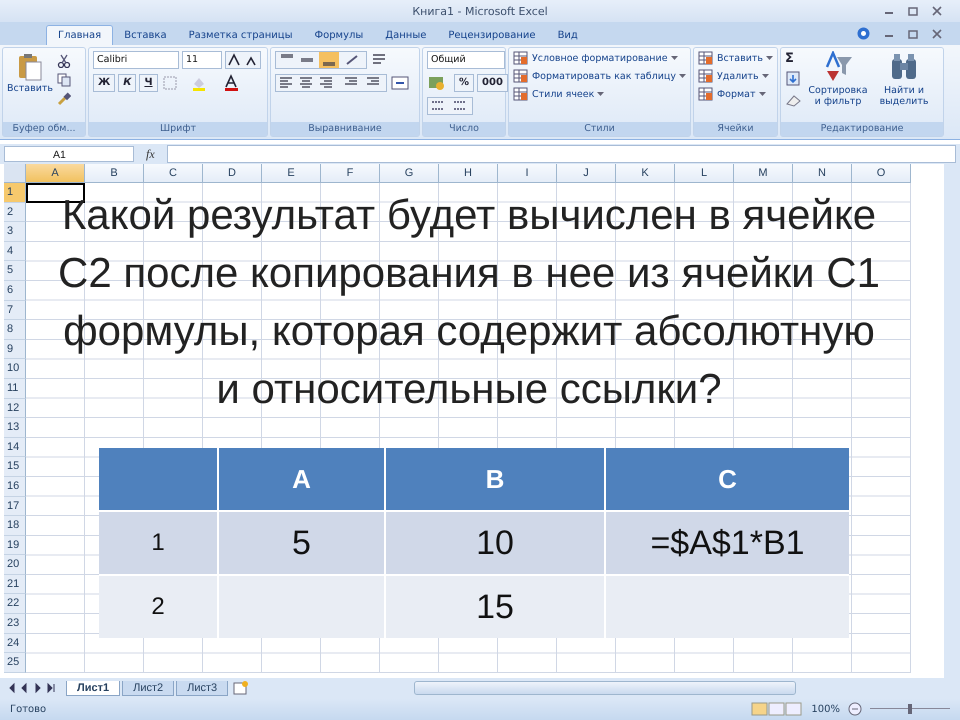 This screenshot has height=720, width=960. Describe the element at coordinates (838, 79) in the screenshot. I see `ribbon-large-button: Сортировка и фильтр` at that location.